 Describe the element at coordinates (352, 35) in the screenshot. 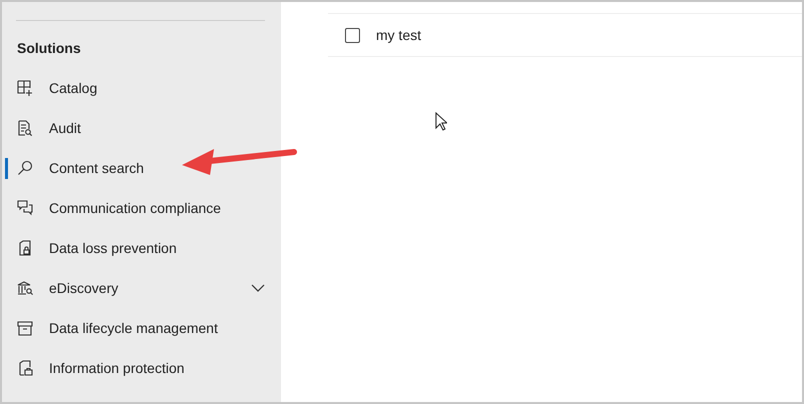

I see `row-checkbox` at that location.